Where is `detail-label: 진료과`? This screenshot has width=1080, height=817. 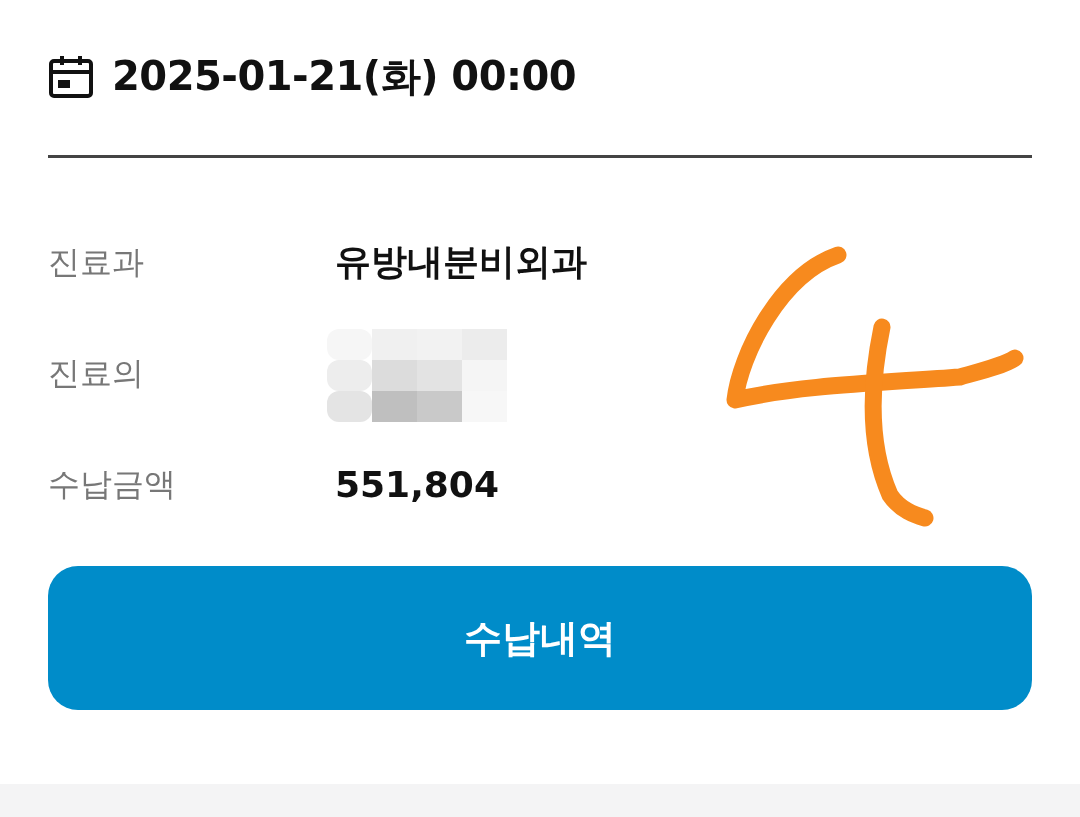 detail-label: 진료과 is located at coordinates (96, 262).